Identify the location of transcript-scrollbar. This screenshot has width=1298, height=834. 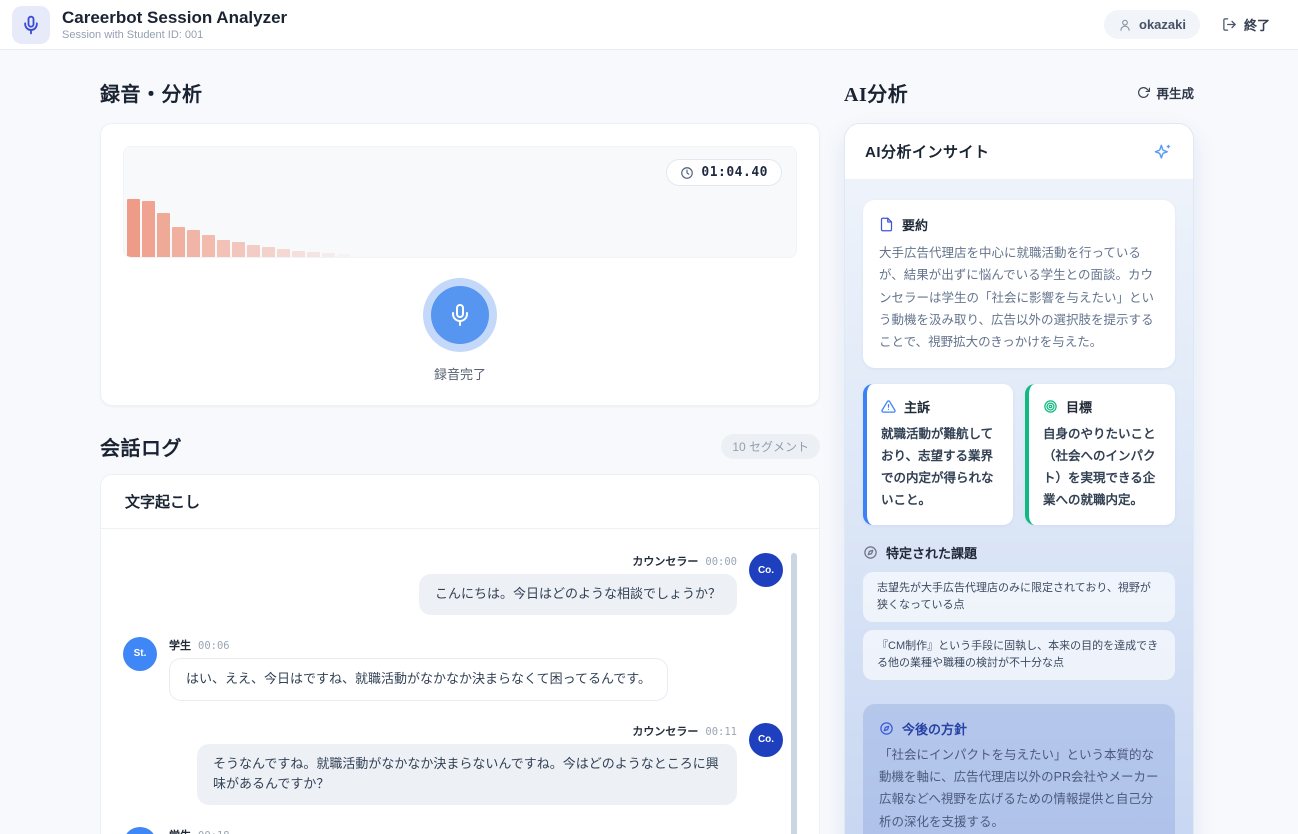
(794, 693).